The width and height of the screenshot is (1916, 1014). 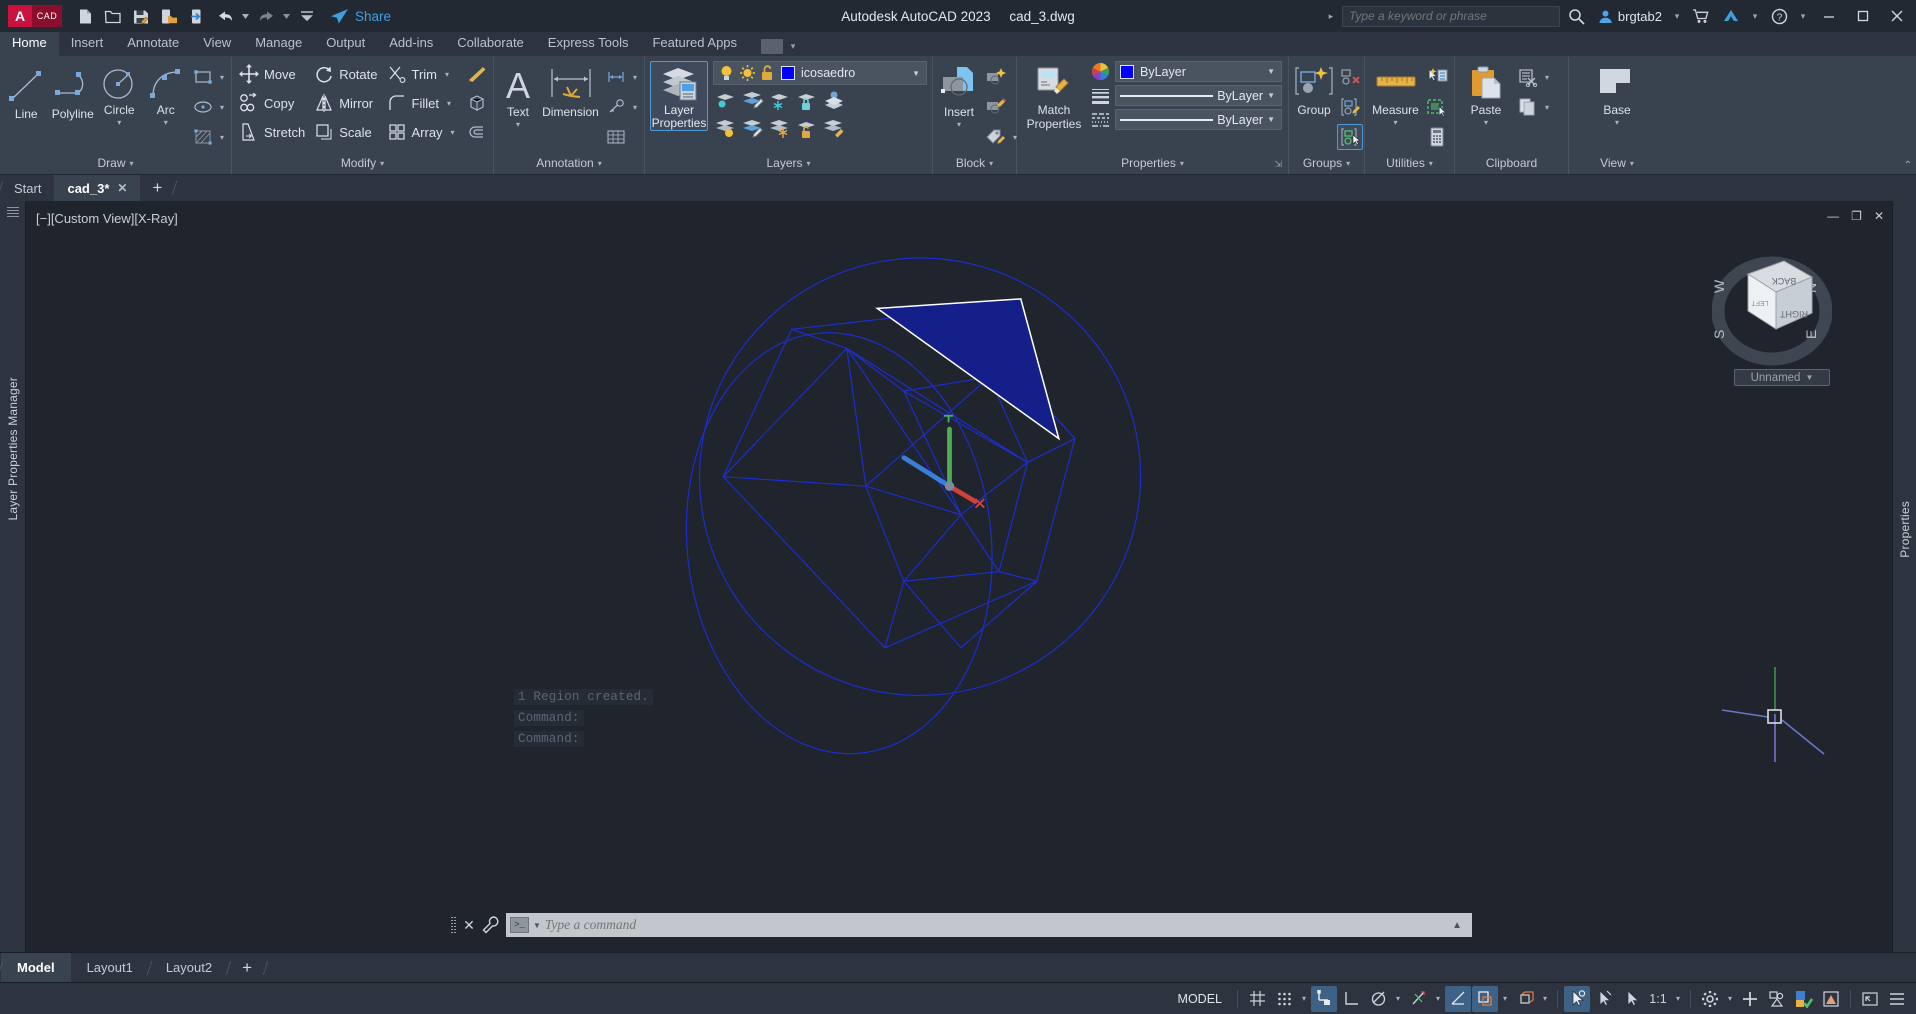 What do you see at coordinates (1617, 163) in the screenshot?
I see `panel-title-view: View ▾` at bounding box center [1617, 163].